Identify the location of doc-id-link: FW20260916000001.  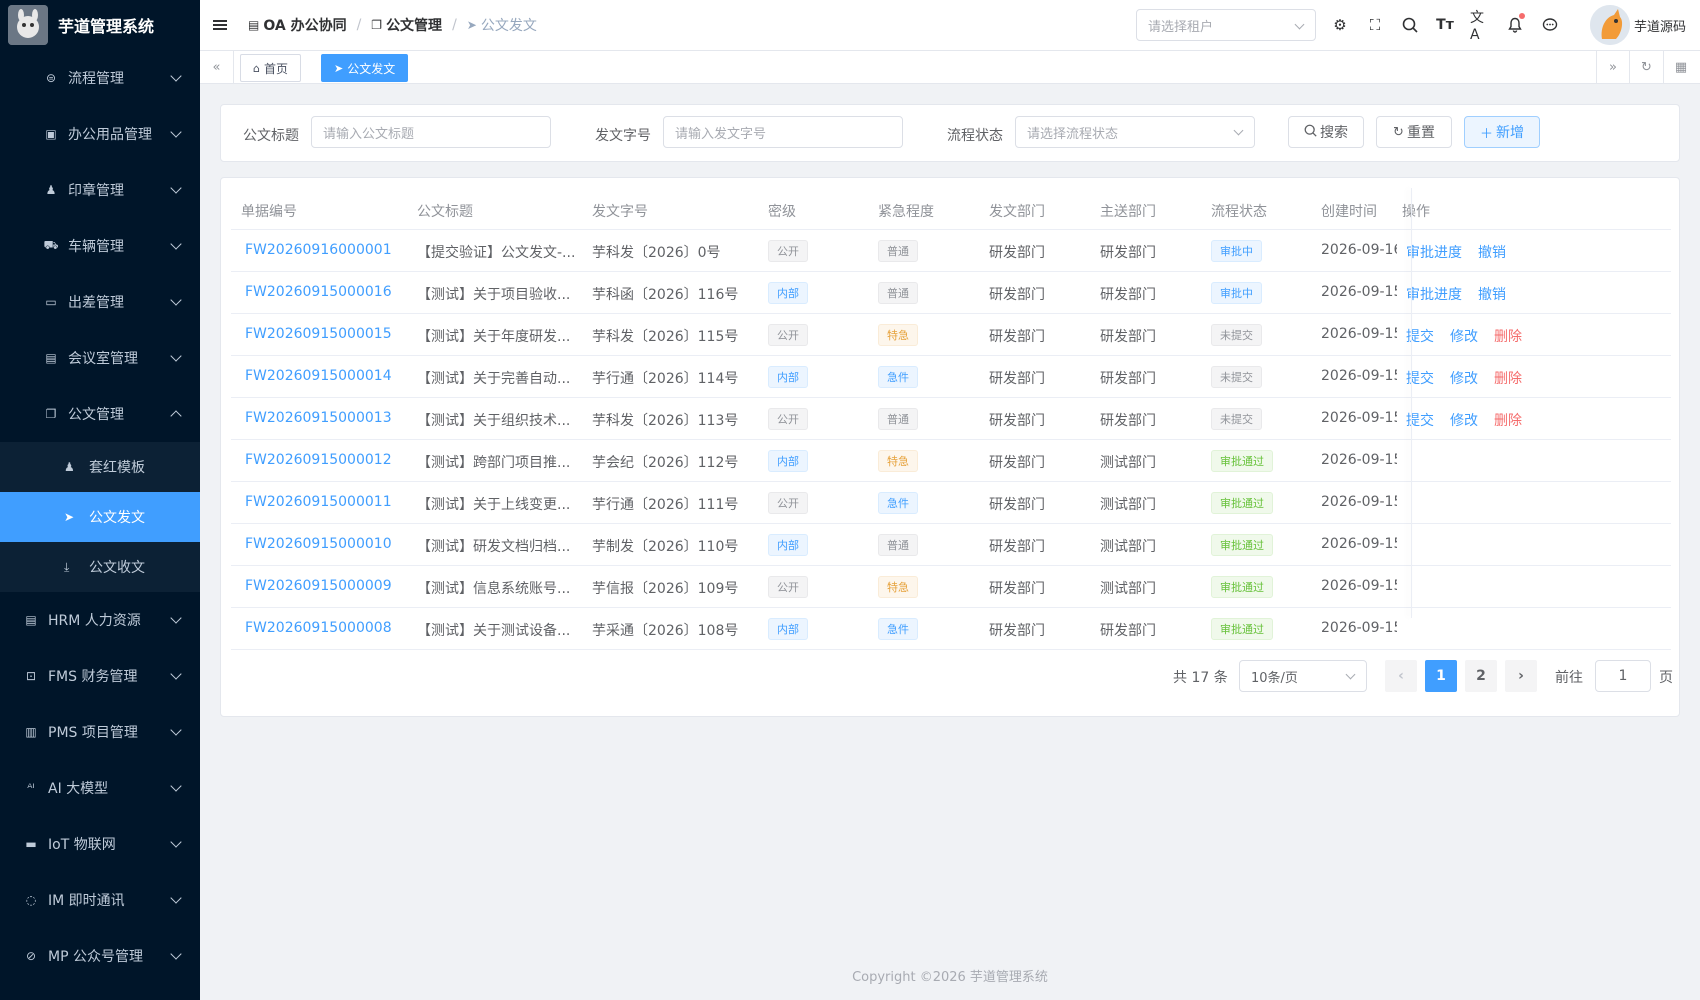
(330, 250).